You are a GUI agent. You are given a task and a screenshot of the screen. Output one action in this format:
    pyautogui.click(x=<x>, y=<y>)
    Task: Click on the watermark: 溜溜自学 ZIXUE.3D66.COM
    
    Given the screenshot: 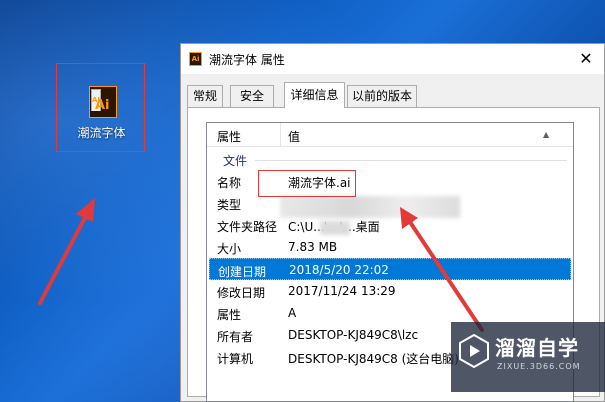 What is the action you would take?
    pyautogui.click(x=528, y=357)
    